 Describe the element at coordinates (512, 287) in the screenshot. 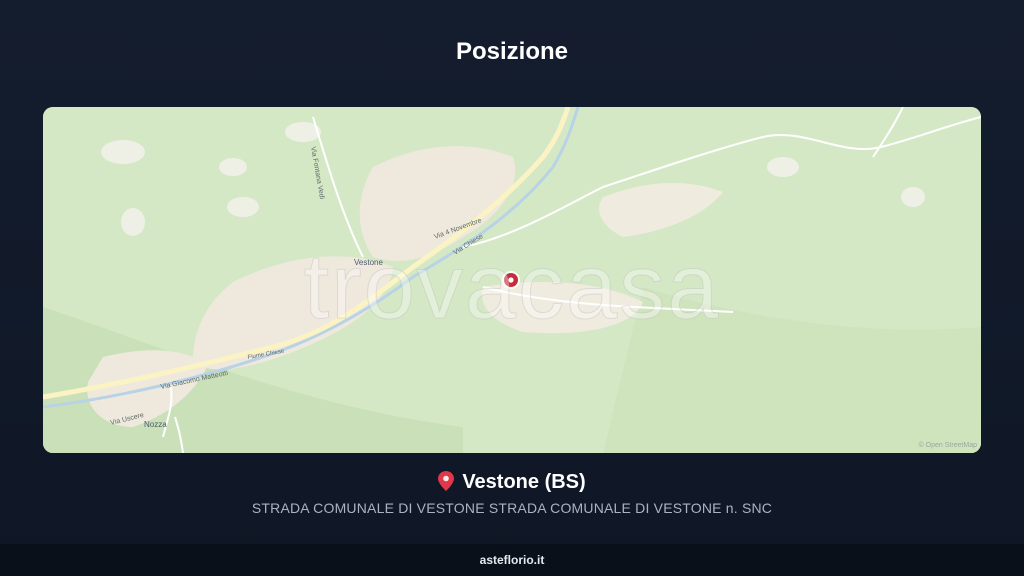

I see `map-watermark: trovacasa` at that location.